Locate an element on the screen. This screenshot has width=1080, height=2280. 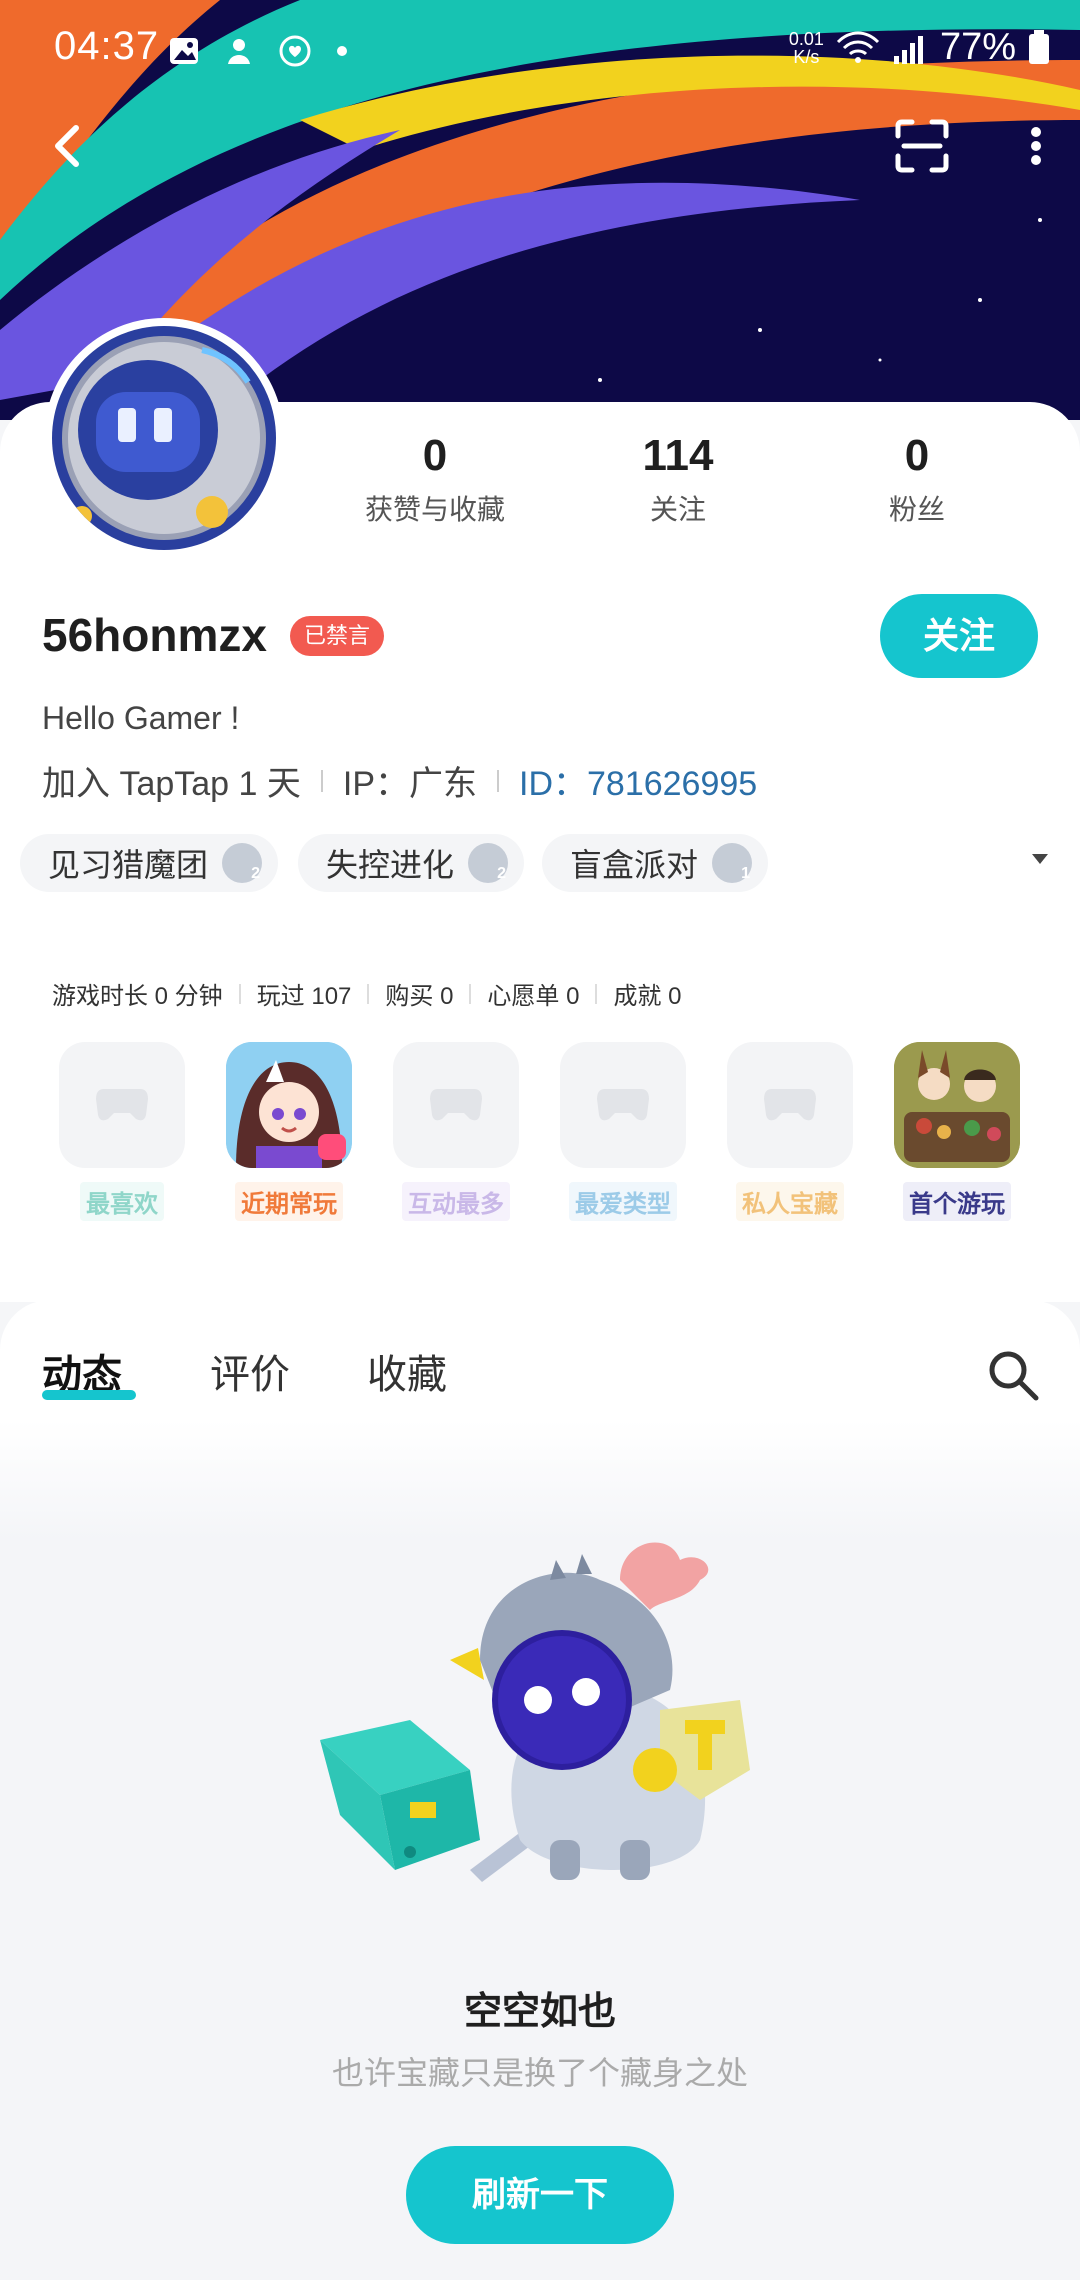
tag-item: 见习猎魔团 2 is located at coordinates (149, 863).